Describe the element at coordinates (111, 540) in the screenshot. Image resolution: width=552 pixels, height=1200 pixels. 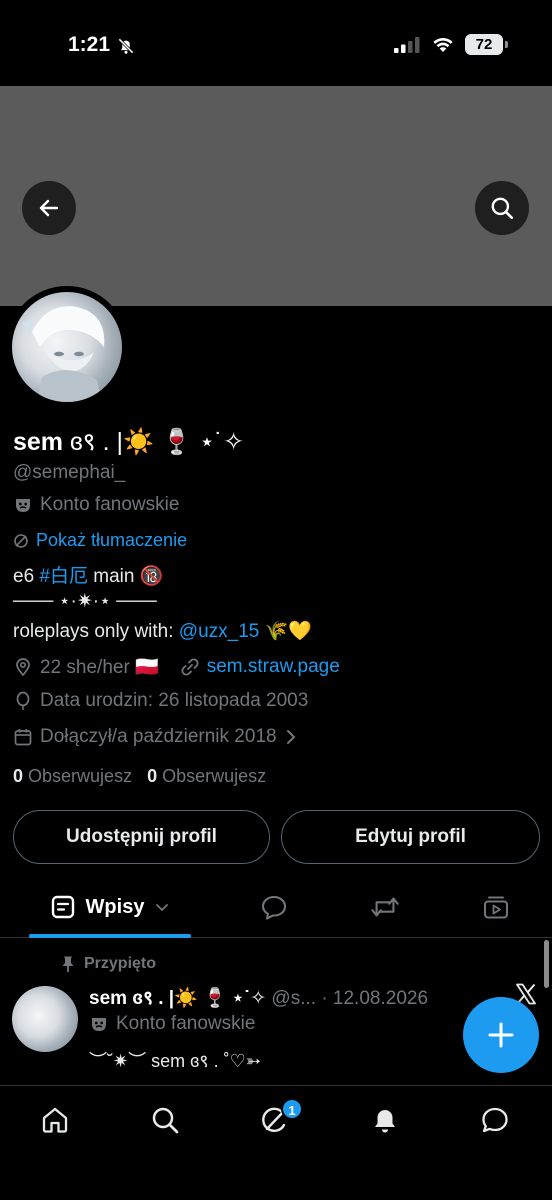
I see `translate-link: Pokaż tłumaczenie` at that location.